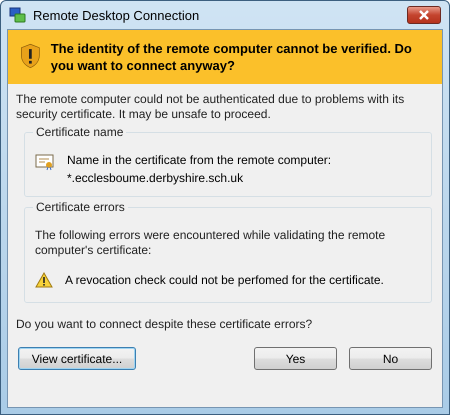 Image resolution: width=450 pixels, height=415 pixels. Describe the element at coordinates (79, 132) in the screenshot. I see `group-title: Certificate name` at that location.